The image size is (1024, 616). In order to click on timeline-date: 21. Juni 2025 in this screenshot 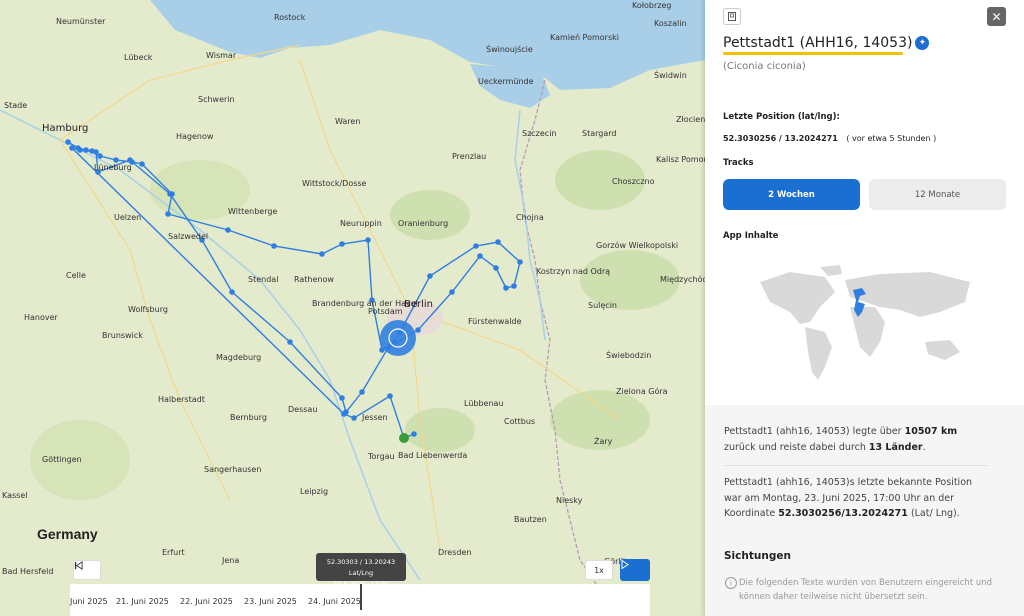, I will do `click(142, 601)`.